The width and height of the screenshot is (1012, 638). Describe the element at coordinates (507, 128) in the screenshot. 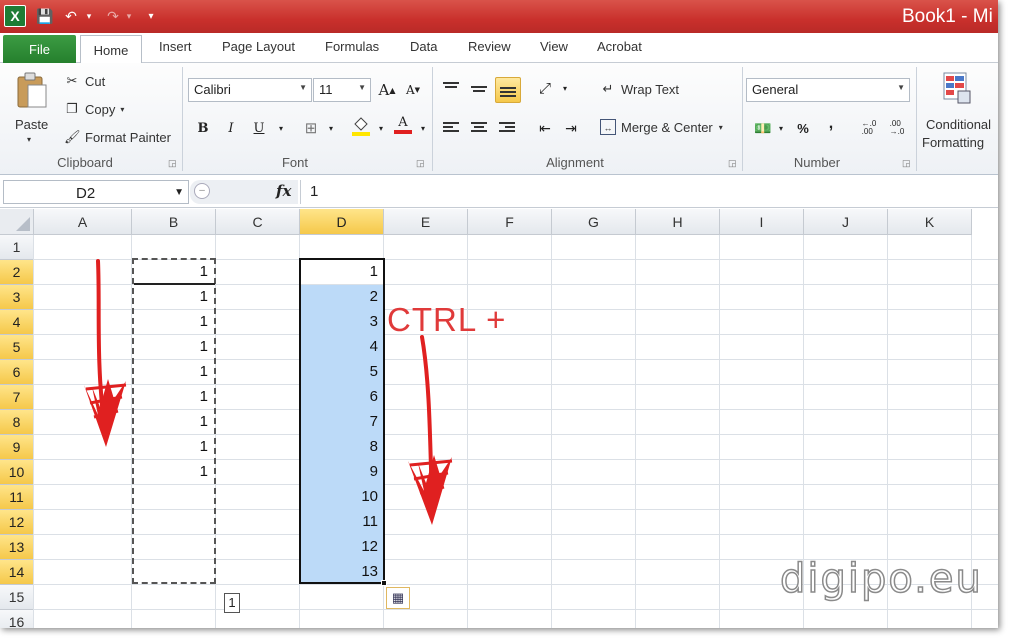

I see `align-right-button` at that location.